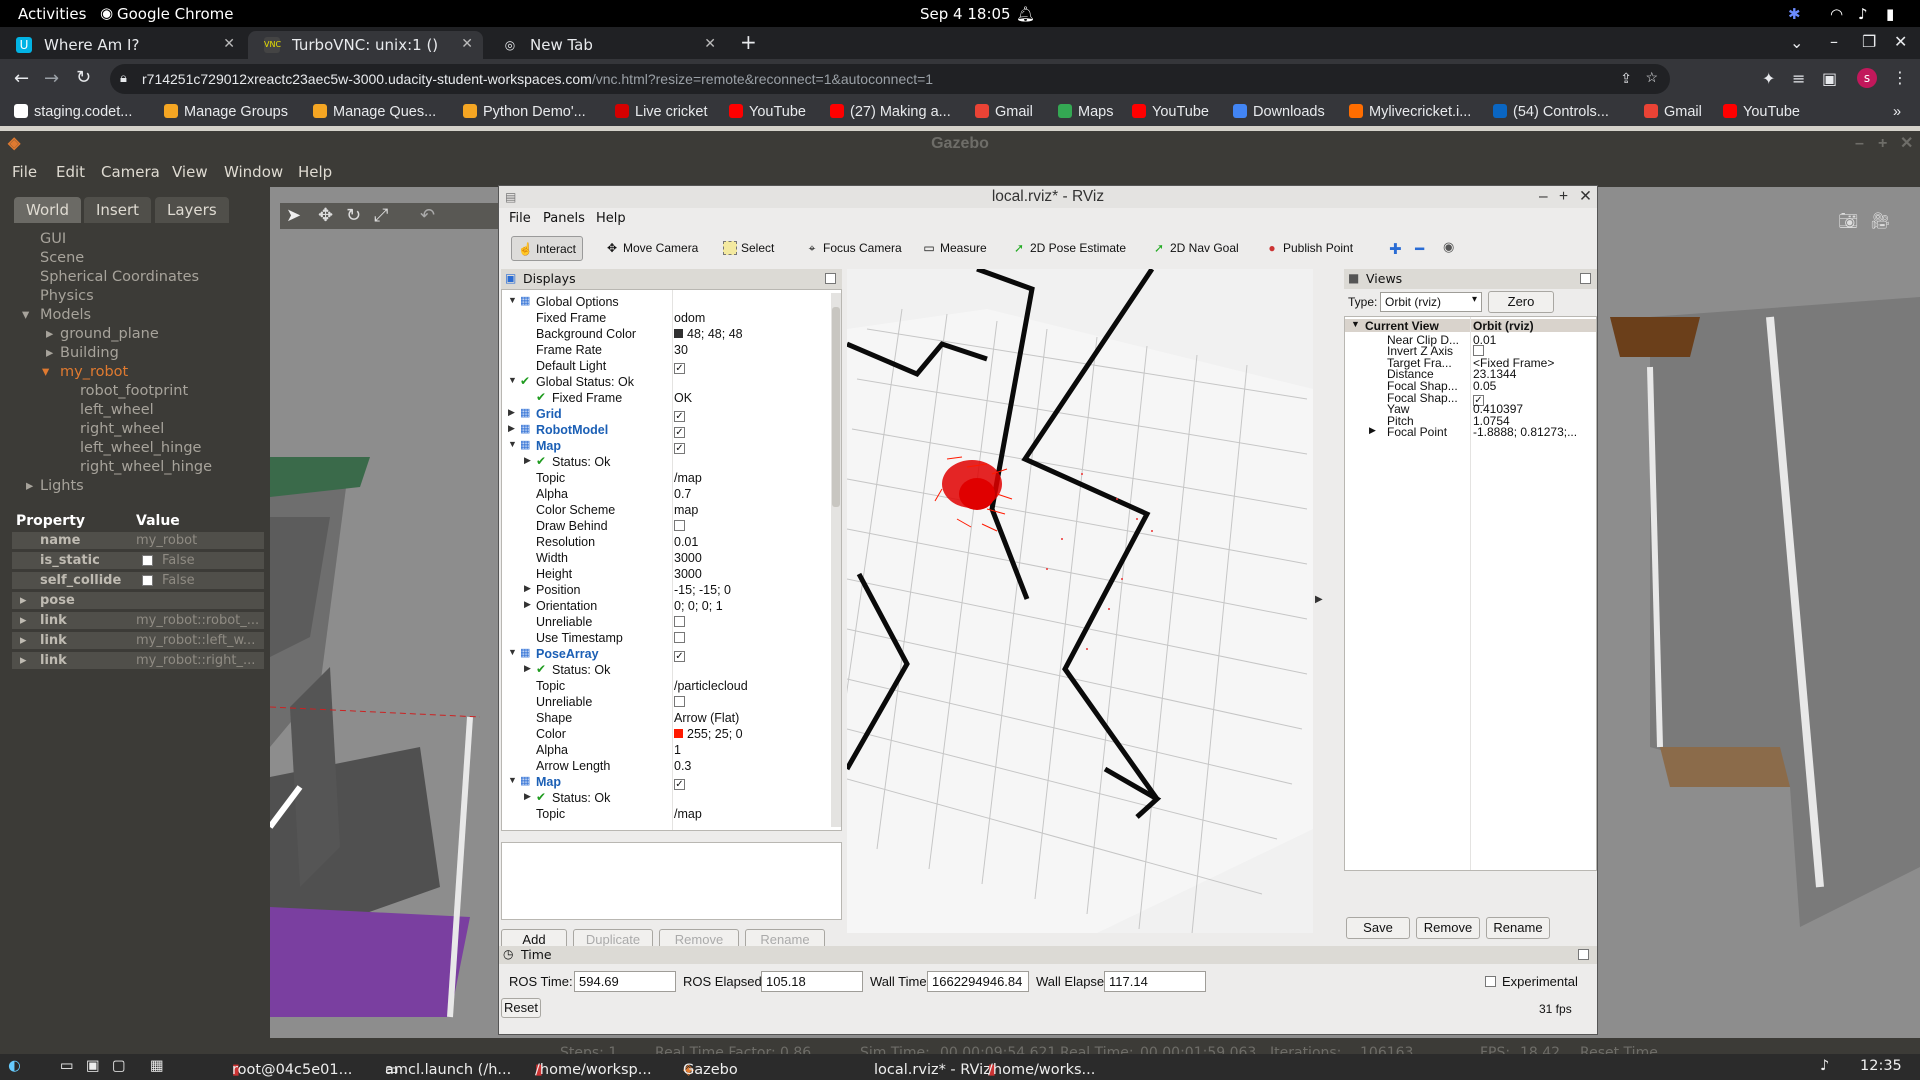 The width and height of the screenshot is (1920, 1080). Describe the element at coordinates (53, 239) in the screenshot. I see `tree-item: GUI` at that location.